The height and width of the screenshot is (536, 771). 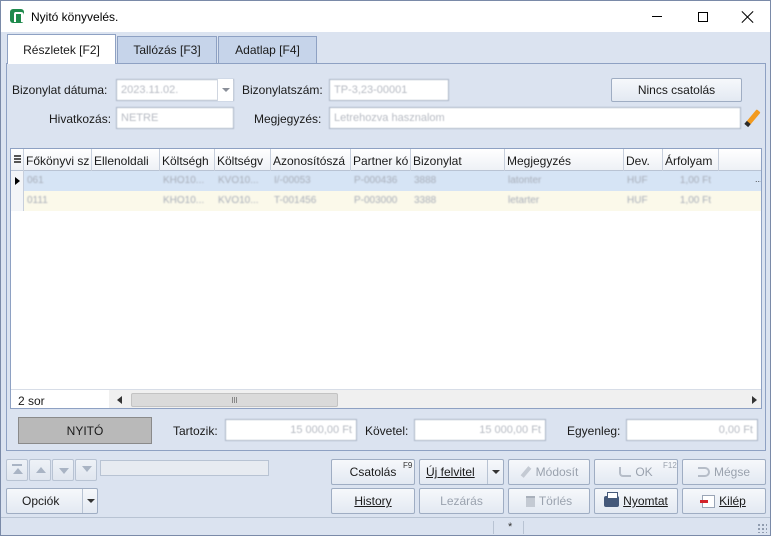 What do you see at coordinates (549, 472) in the screenshot?
I see `modify-button: Módosít` at bounding box center [549, 472].